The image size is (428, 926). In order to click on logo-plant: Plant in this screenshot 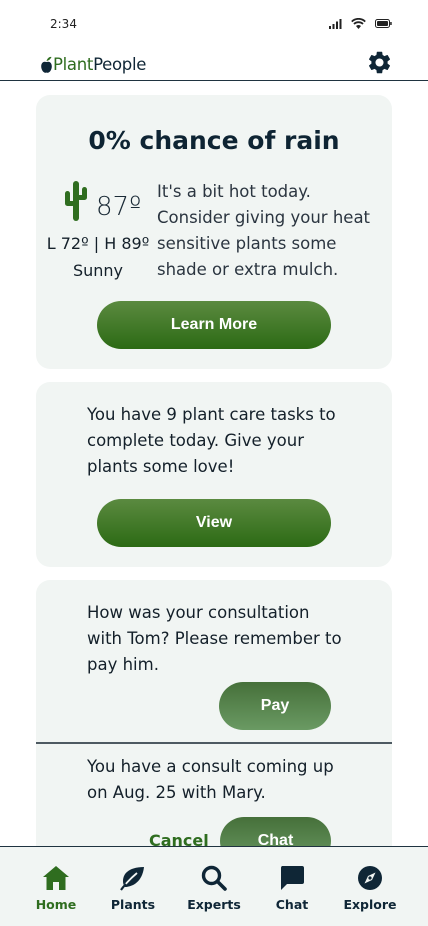, I will do `click(73, 64)`.